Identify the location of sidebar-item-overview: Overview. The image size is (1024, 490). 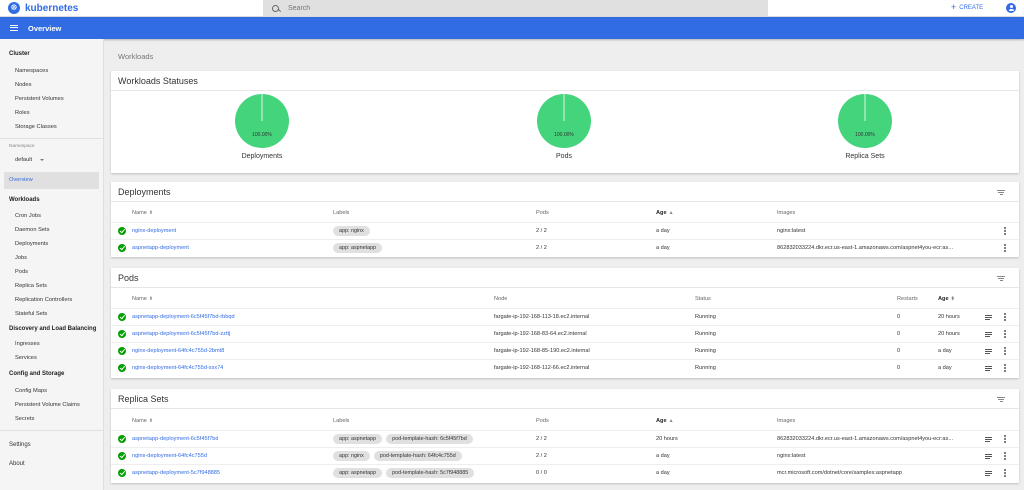
(51, 180).